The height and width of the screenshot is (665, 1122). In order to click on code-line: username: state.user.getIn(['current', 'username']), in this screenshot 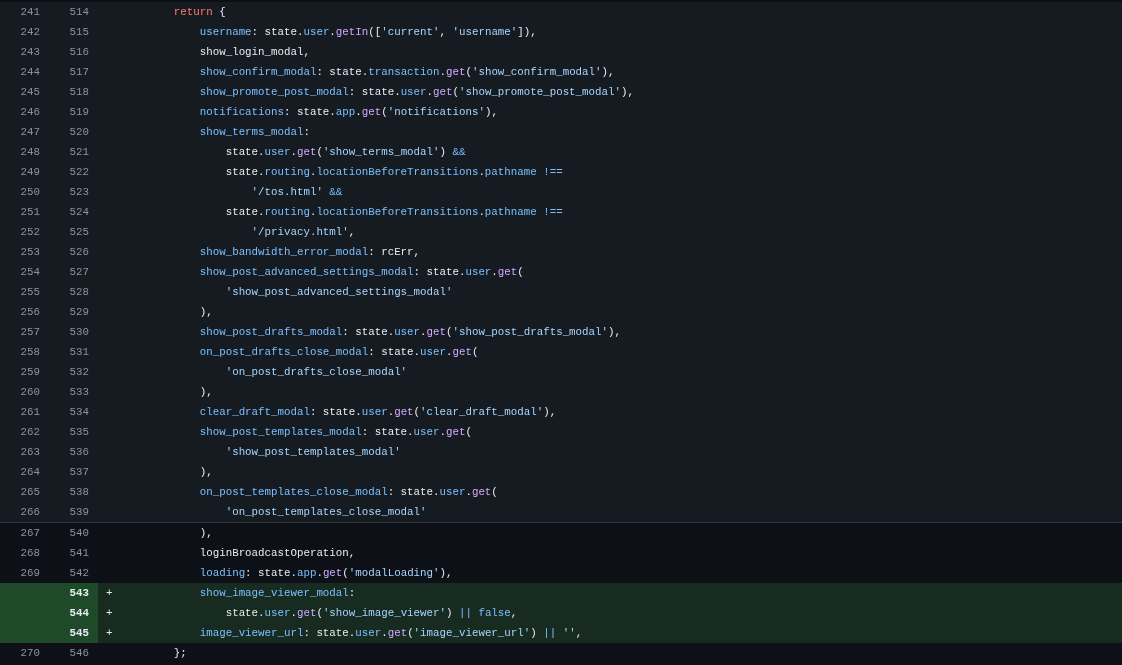, I will do `click(367, 32)`.